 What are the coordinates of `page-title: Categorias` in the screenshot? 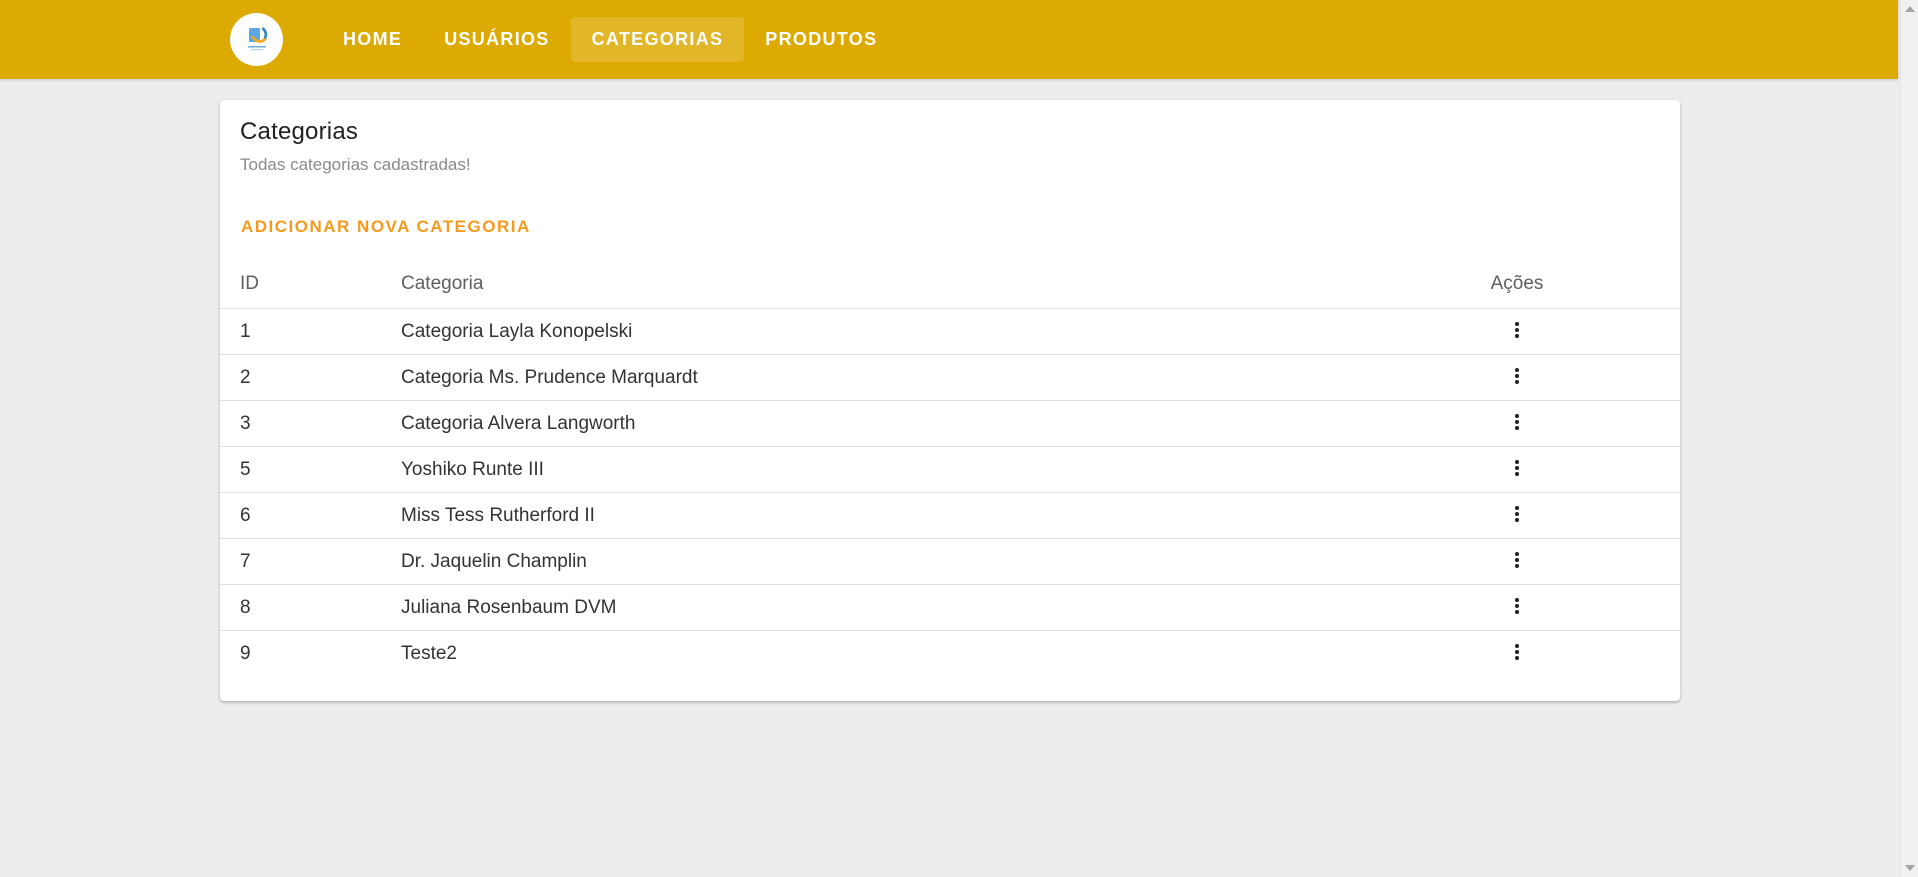 It's located at (299, 131).